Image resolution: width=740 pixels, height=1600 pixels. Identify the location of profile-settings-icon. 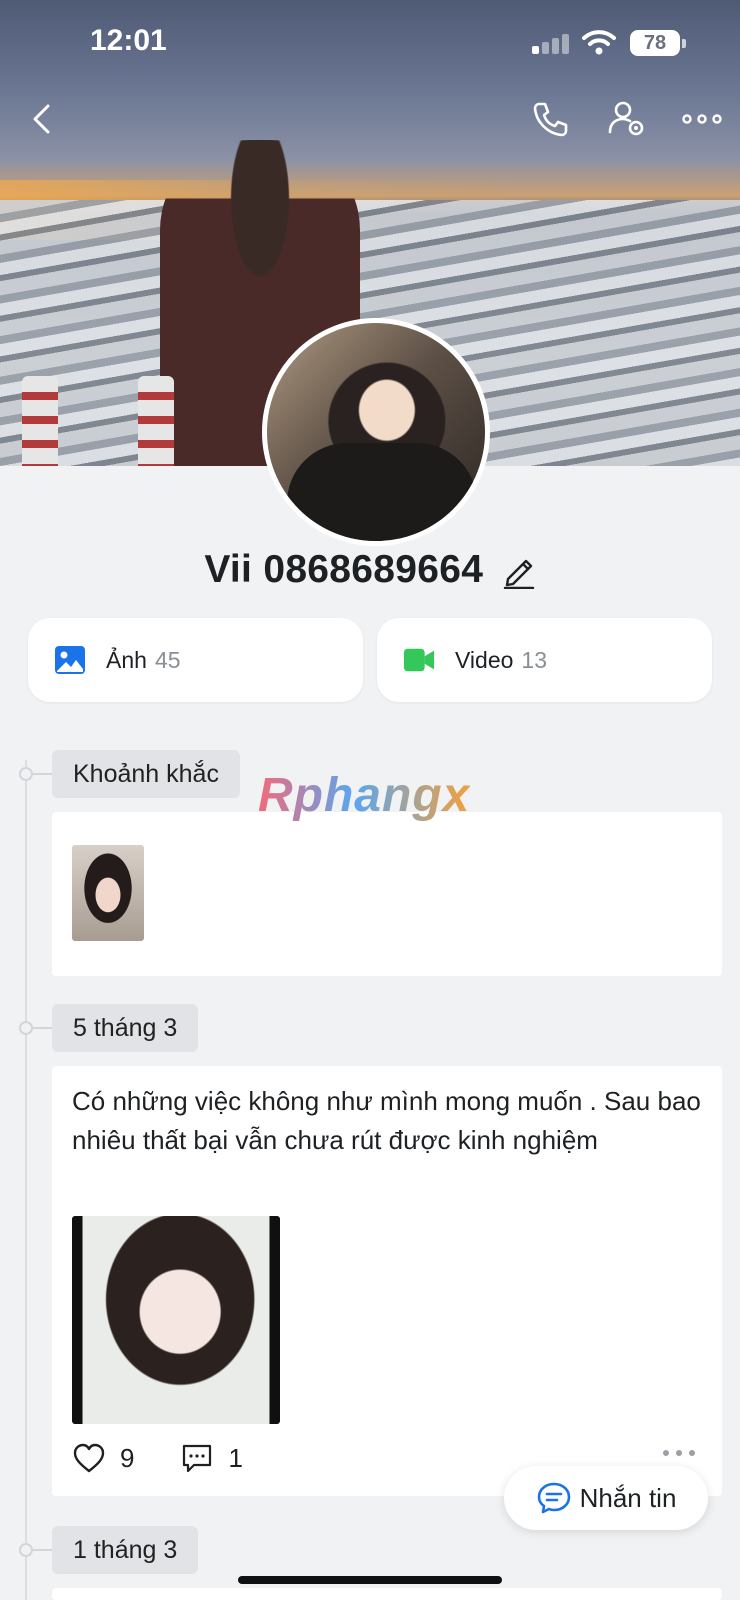
(627, 119).